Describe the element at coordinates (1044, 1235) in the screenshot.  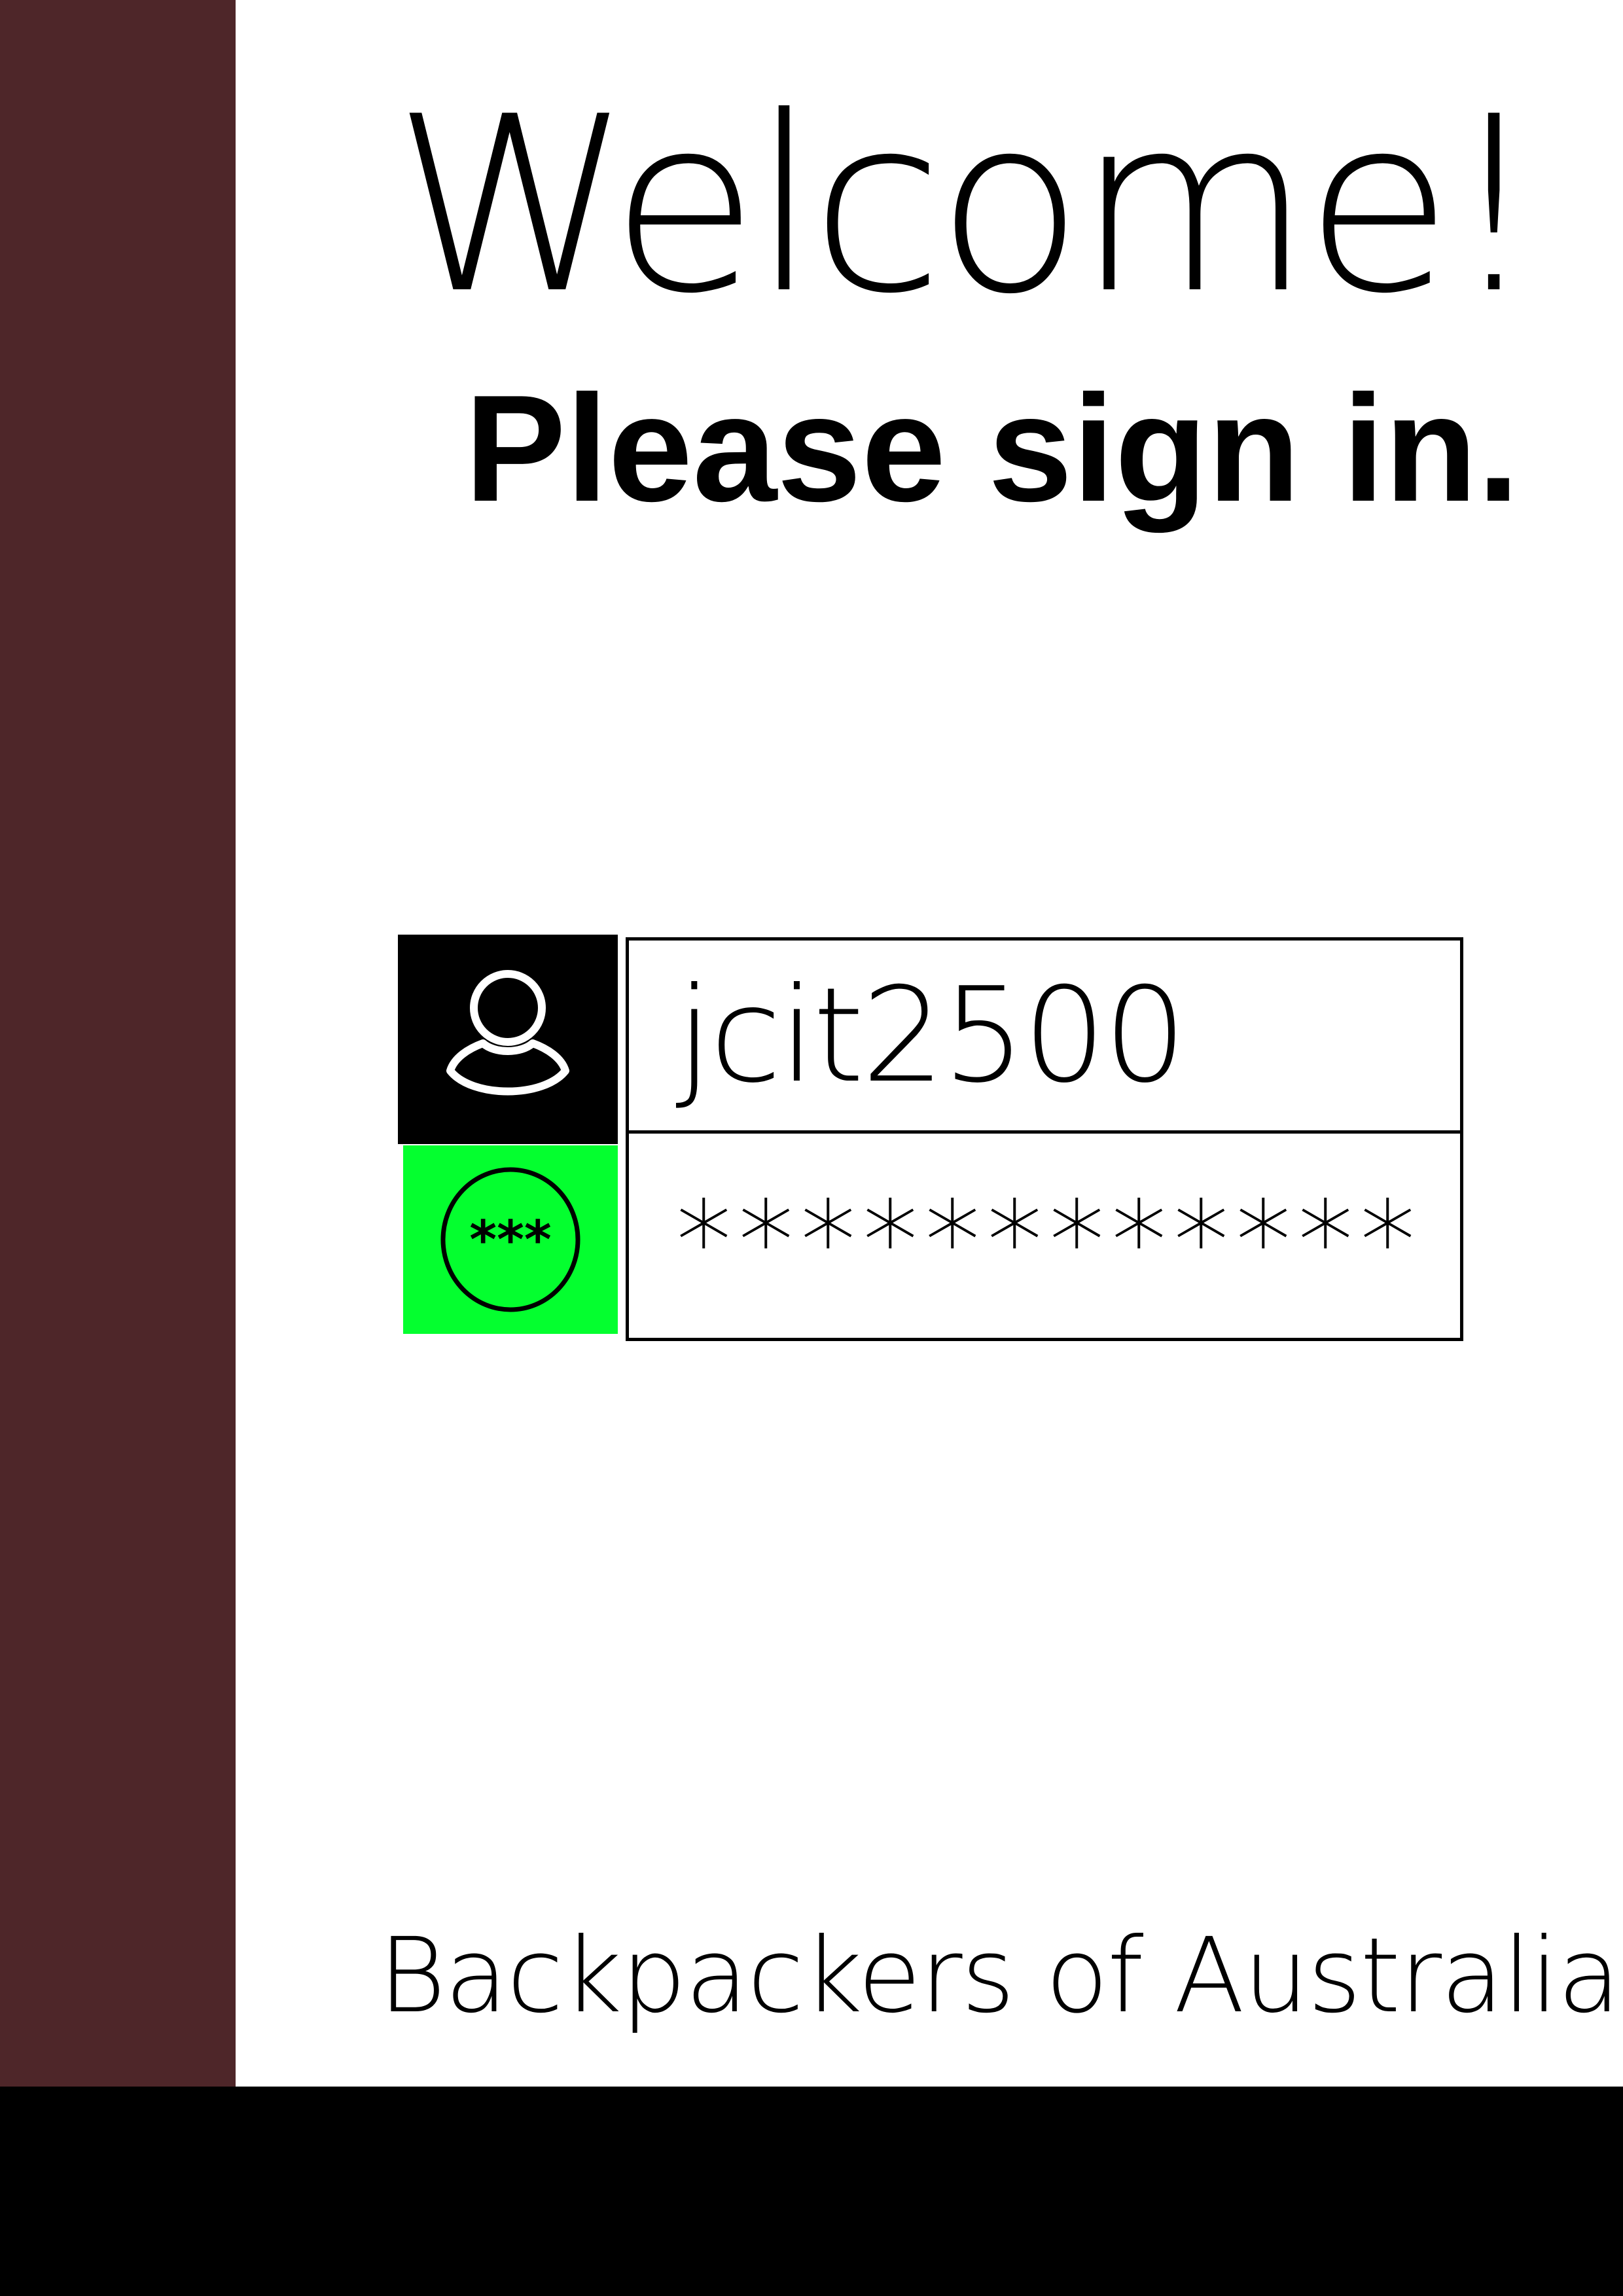
I see `password-input: ************` at that location.